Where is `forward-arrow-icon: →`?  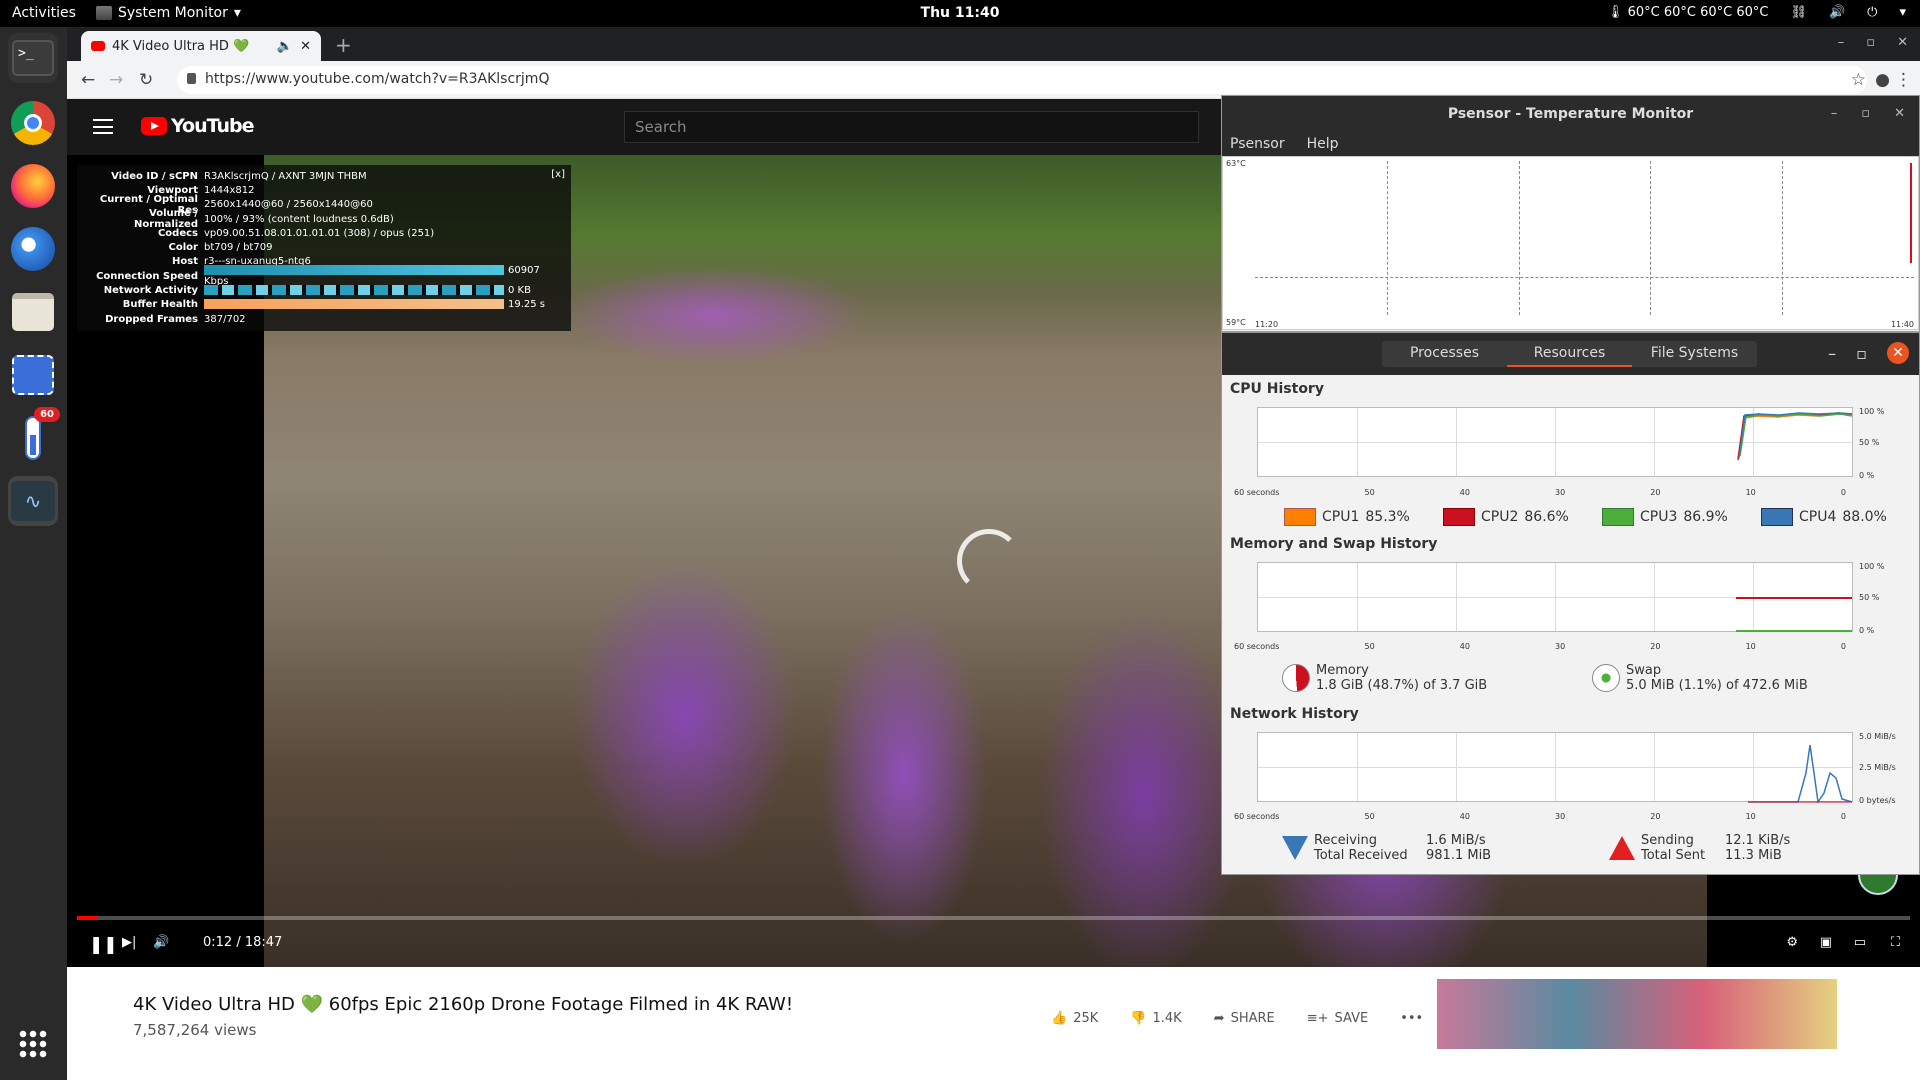
forward-arrow-icon: → is located at coordinates (116, 80).